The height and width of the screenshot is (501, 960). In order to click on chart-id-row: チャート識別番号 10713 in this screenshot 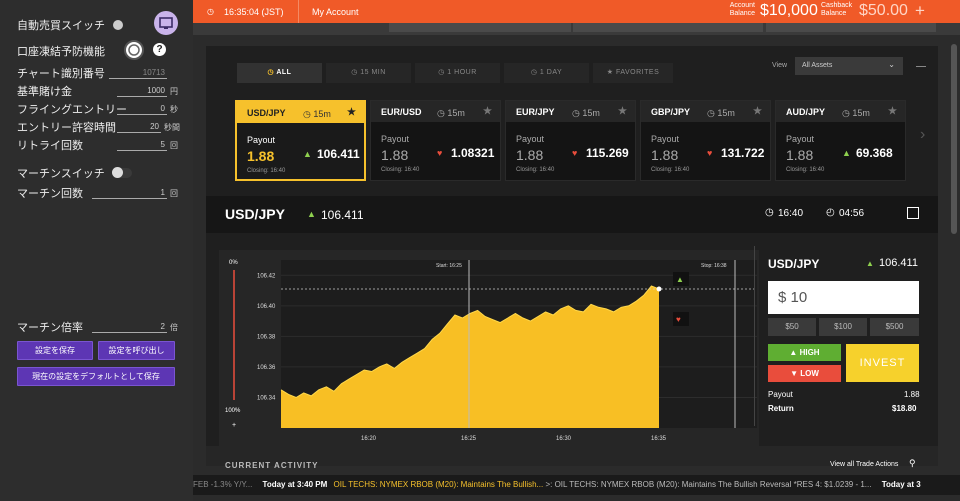, I will do `click(92, 73)`.